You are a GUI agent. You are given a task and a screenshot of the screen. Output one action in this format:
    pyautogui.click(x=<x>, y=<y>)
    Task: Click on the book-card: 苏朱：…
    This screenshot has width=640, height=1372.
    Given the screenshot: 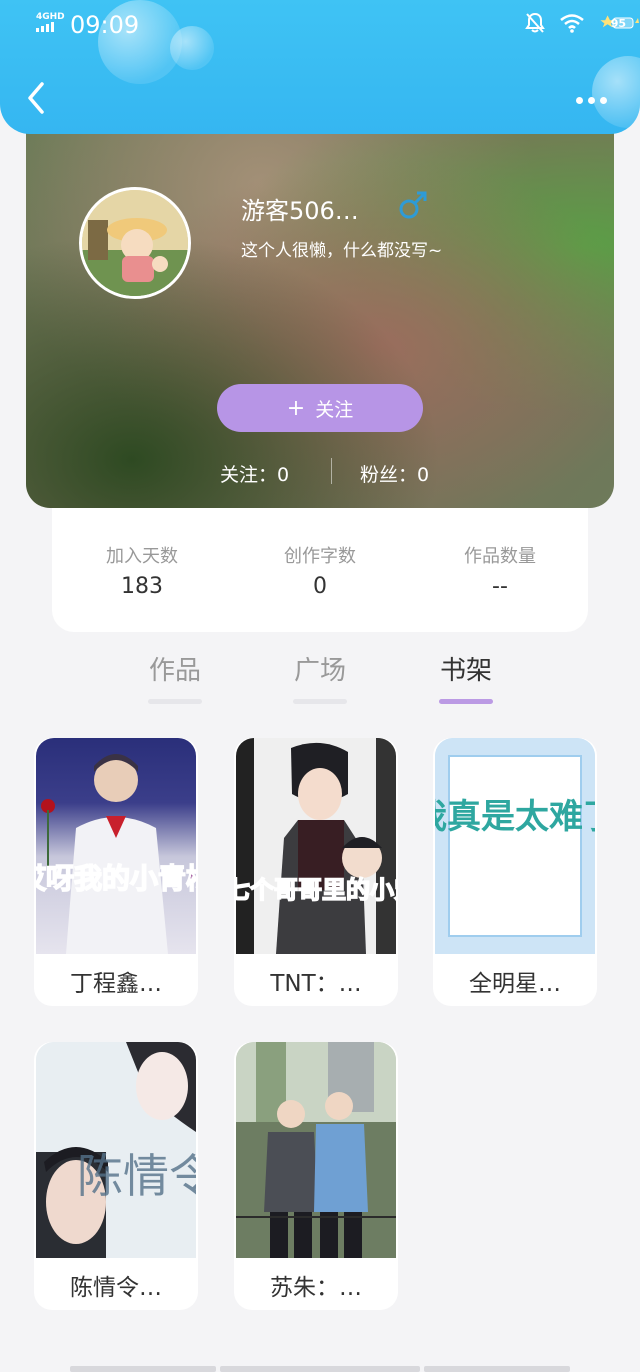 What is the action you would take?
    pyautogui.click(x=316, y=1176)
    